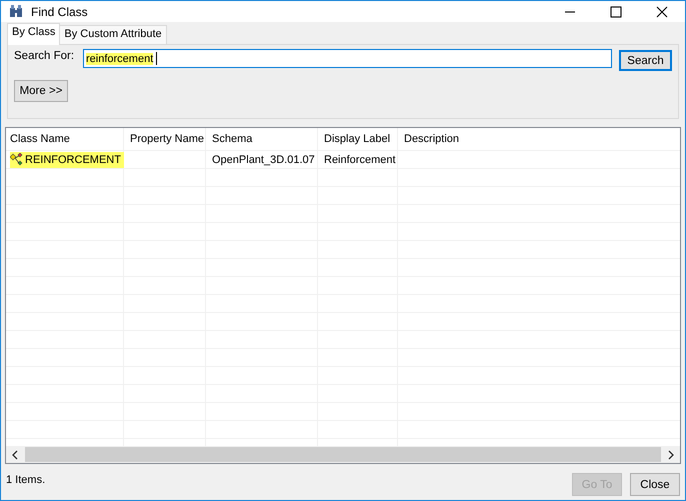 The height and width of the screenshot is (501, 686). I want to click on more-button: More >>, so click(41, 91).